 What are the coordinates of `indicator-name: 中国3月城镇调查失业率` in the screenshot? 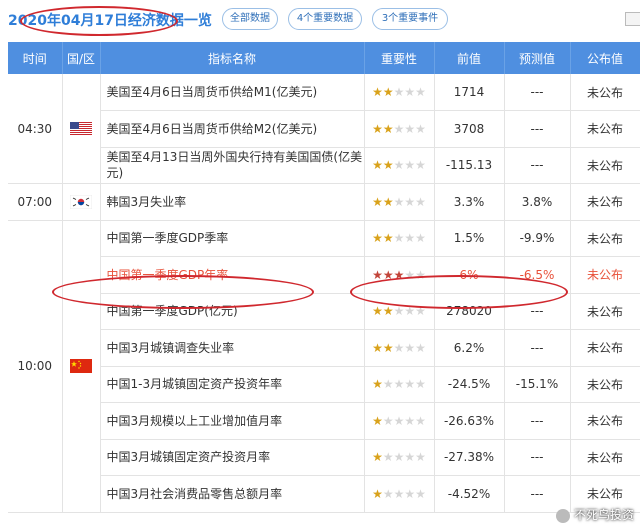 It's located at (232, 348).